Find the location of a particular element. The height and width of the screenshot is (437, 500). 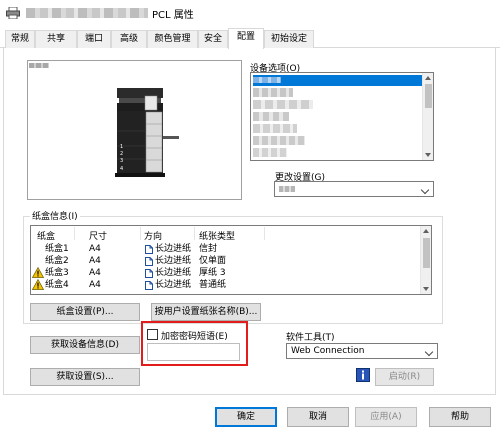

tray-name: 纸盒3 is located at coordinates (57, 273).